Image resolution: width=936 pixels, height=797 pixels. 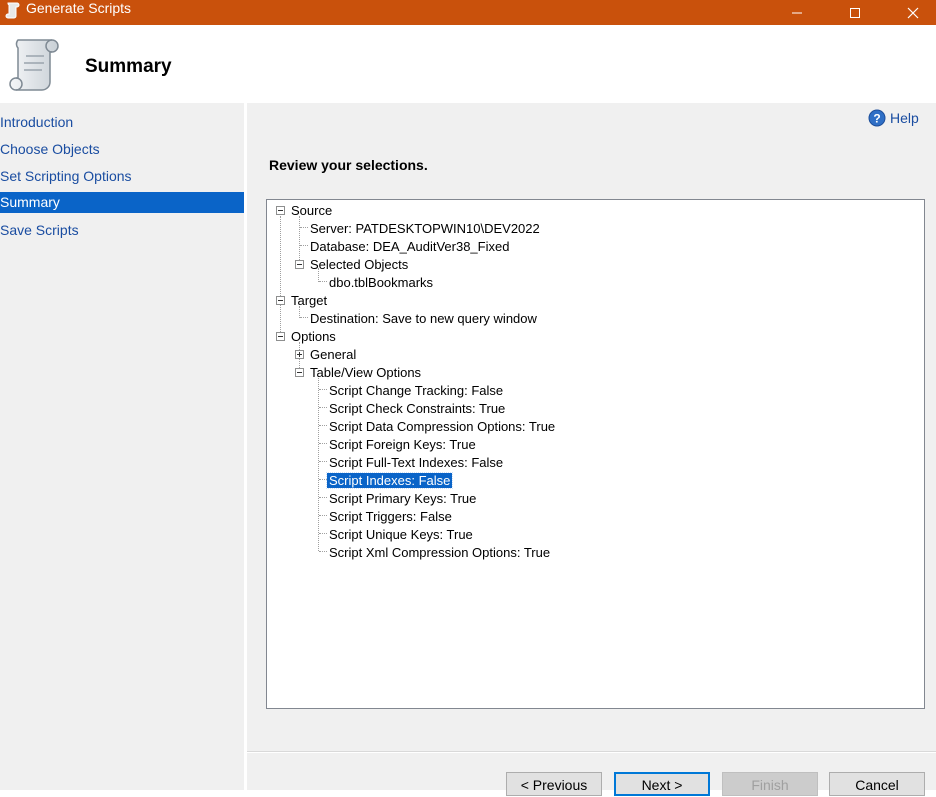 I want to click on tree-node-option: Script Check Constraints: True, so click(x=417, y=409).